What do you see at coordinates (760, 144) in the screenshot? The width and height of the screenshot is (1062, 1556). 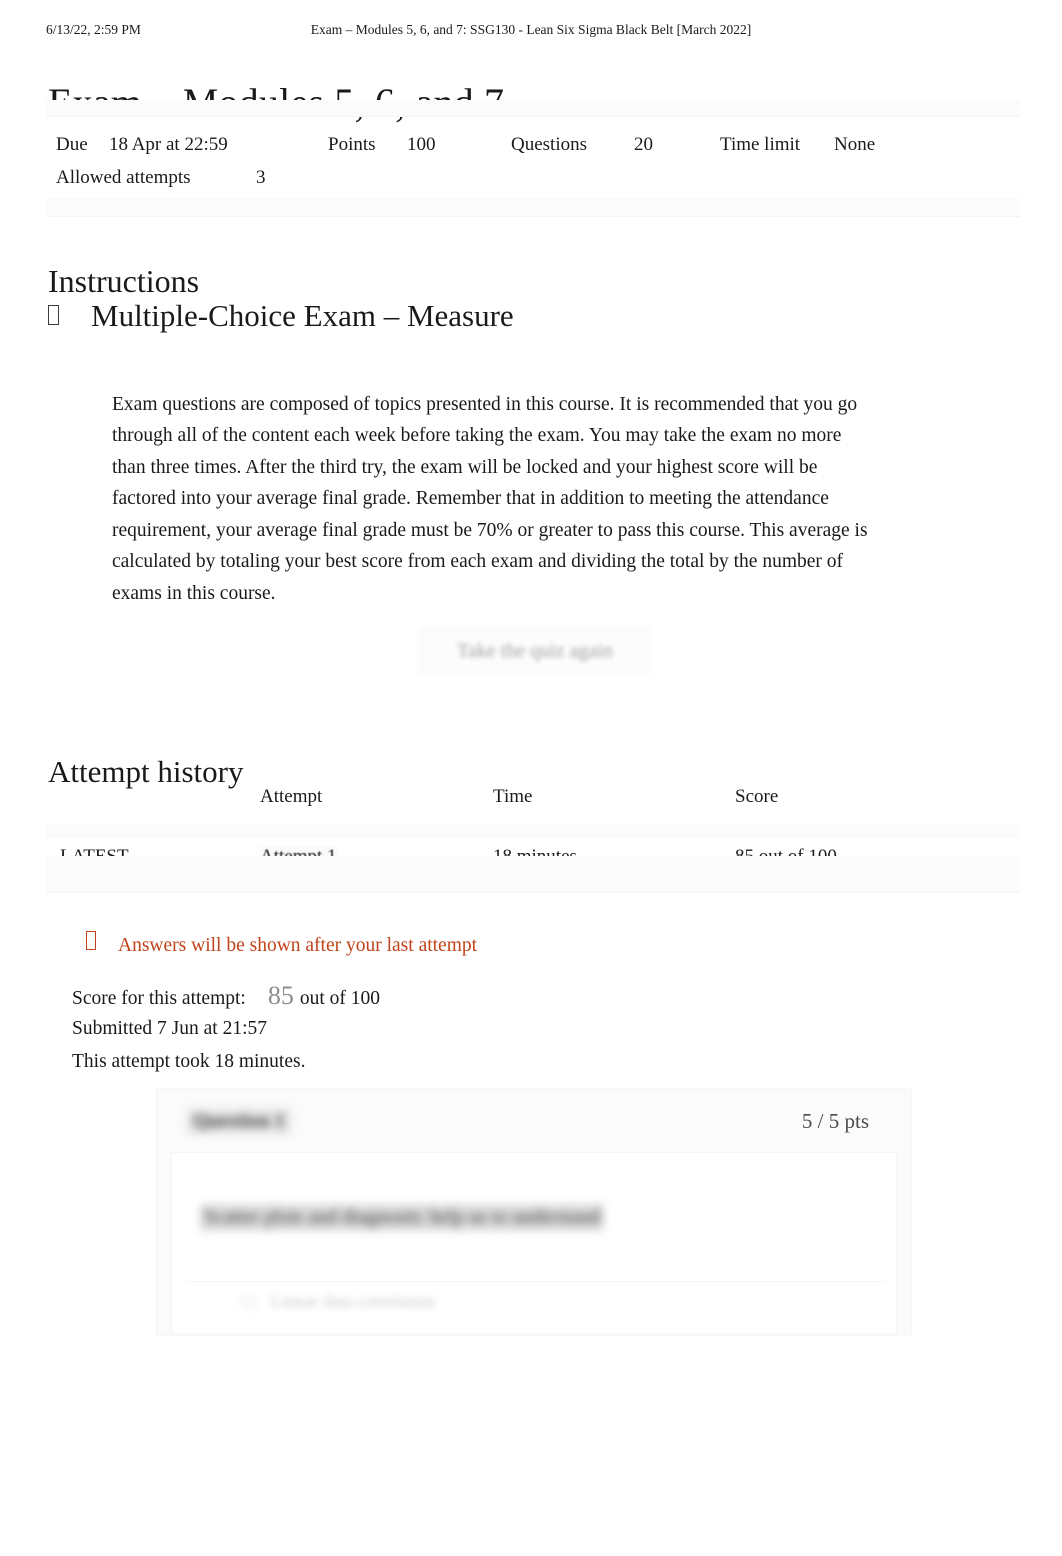 I see `time-limit-label: Time limit` at bounding box center [760, 144].